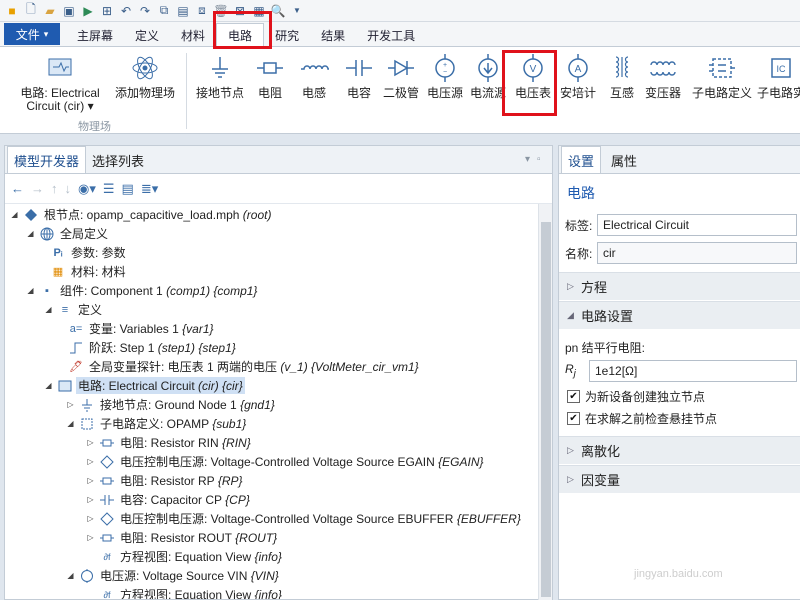 Image resolution: width=800 pixels, height=600 pixels. I want to click on tab-developer: 开发工具, so click(391, 35).